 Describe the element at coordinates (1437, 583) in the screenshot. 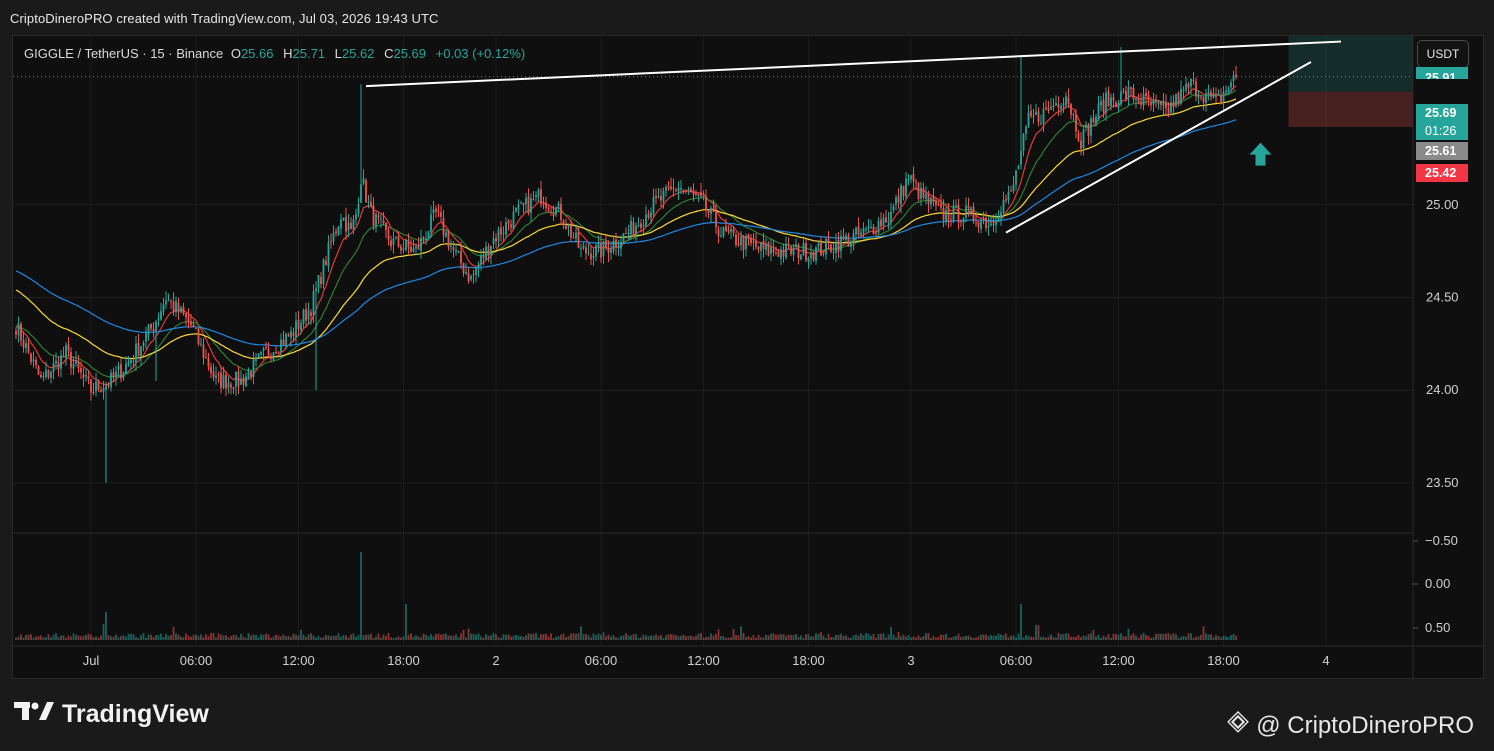

I see `volume-tick-label: 0.00` at that location.